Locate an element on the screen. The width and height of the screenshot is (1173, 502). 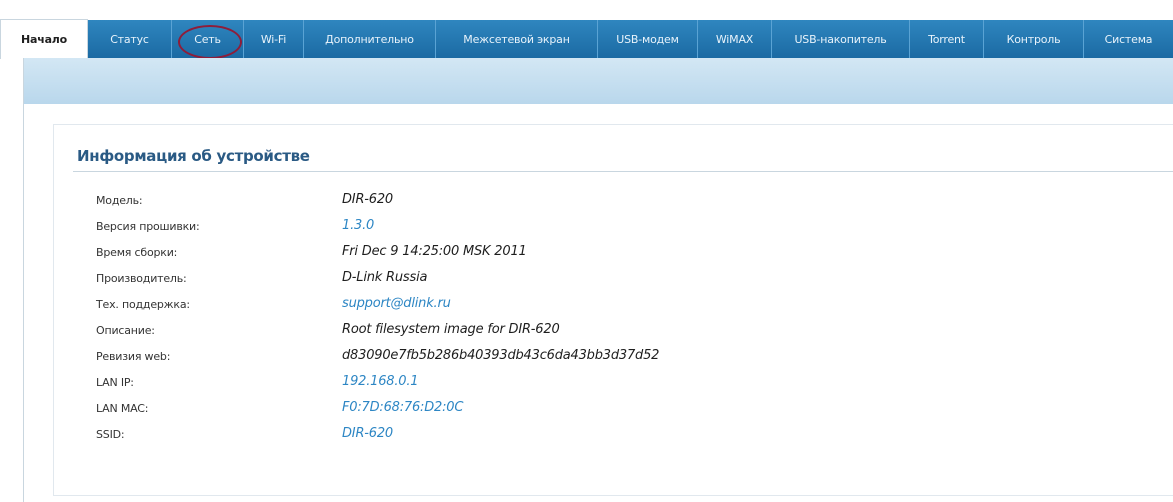
content-left-border is located at coordinates (23, 280).